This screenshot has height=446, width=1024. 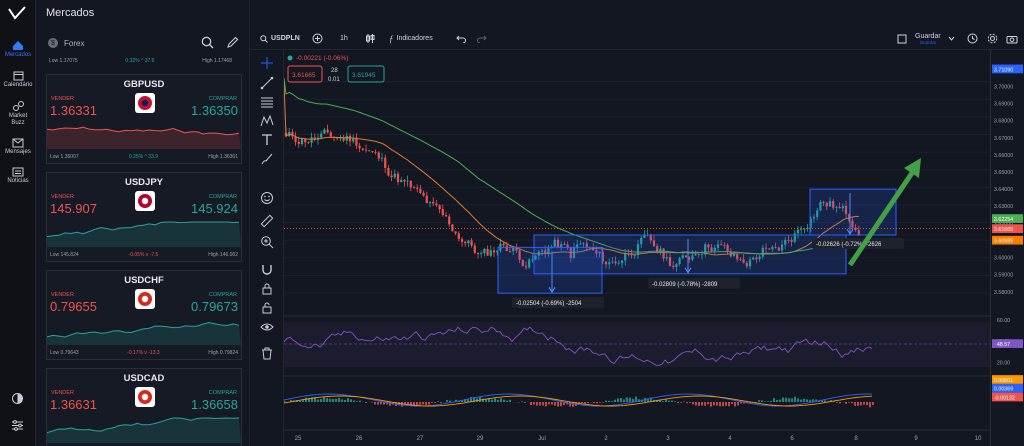 What do you see at coordinates (461, 38) in the screenshot?
I see `undo-button` at bounding box center [461, 38].